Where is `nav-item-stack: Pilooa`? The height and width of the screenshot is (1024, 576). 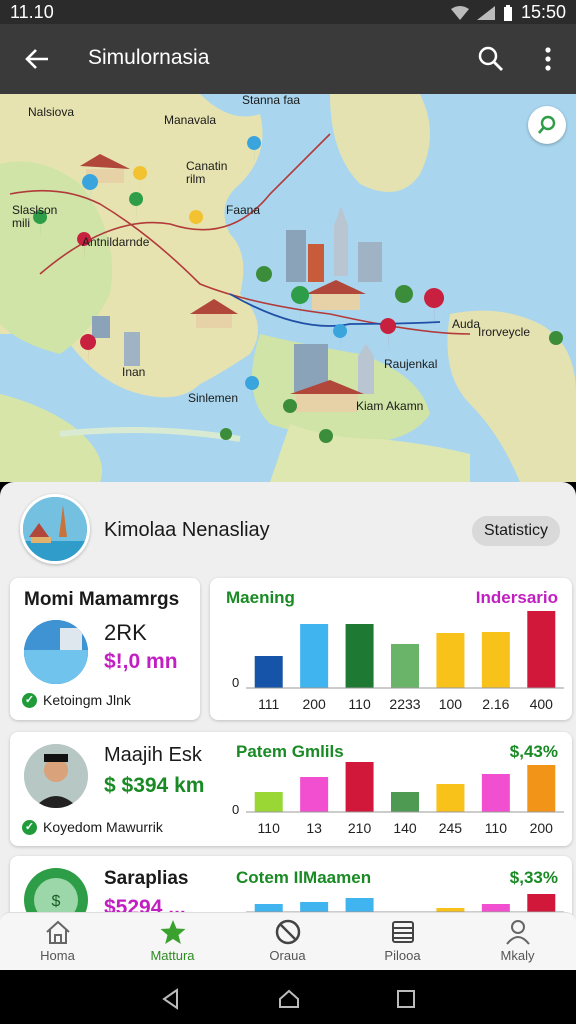 nav-item-stack: Pilooa is located at coordinates (402, 942).